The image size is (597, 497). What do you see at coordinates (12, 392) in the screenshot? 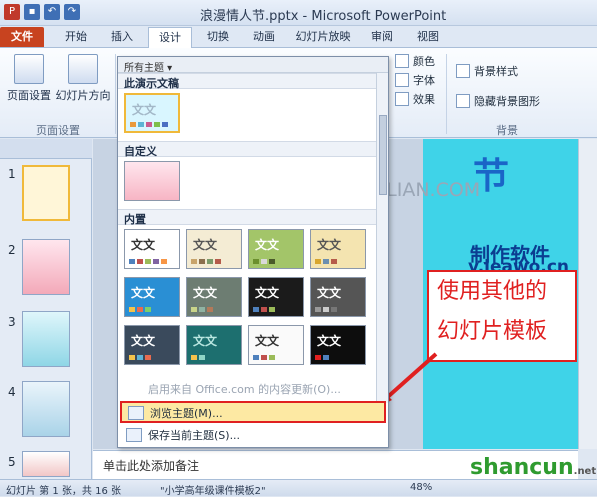
I see `slide-number: 4` at bounding box center [12, 392].